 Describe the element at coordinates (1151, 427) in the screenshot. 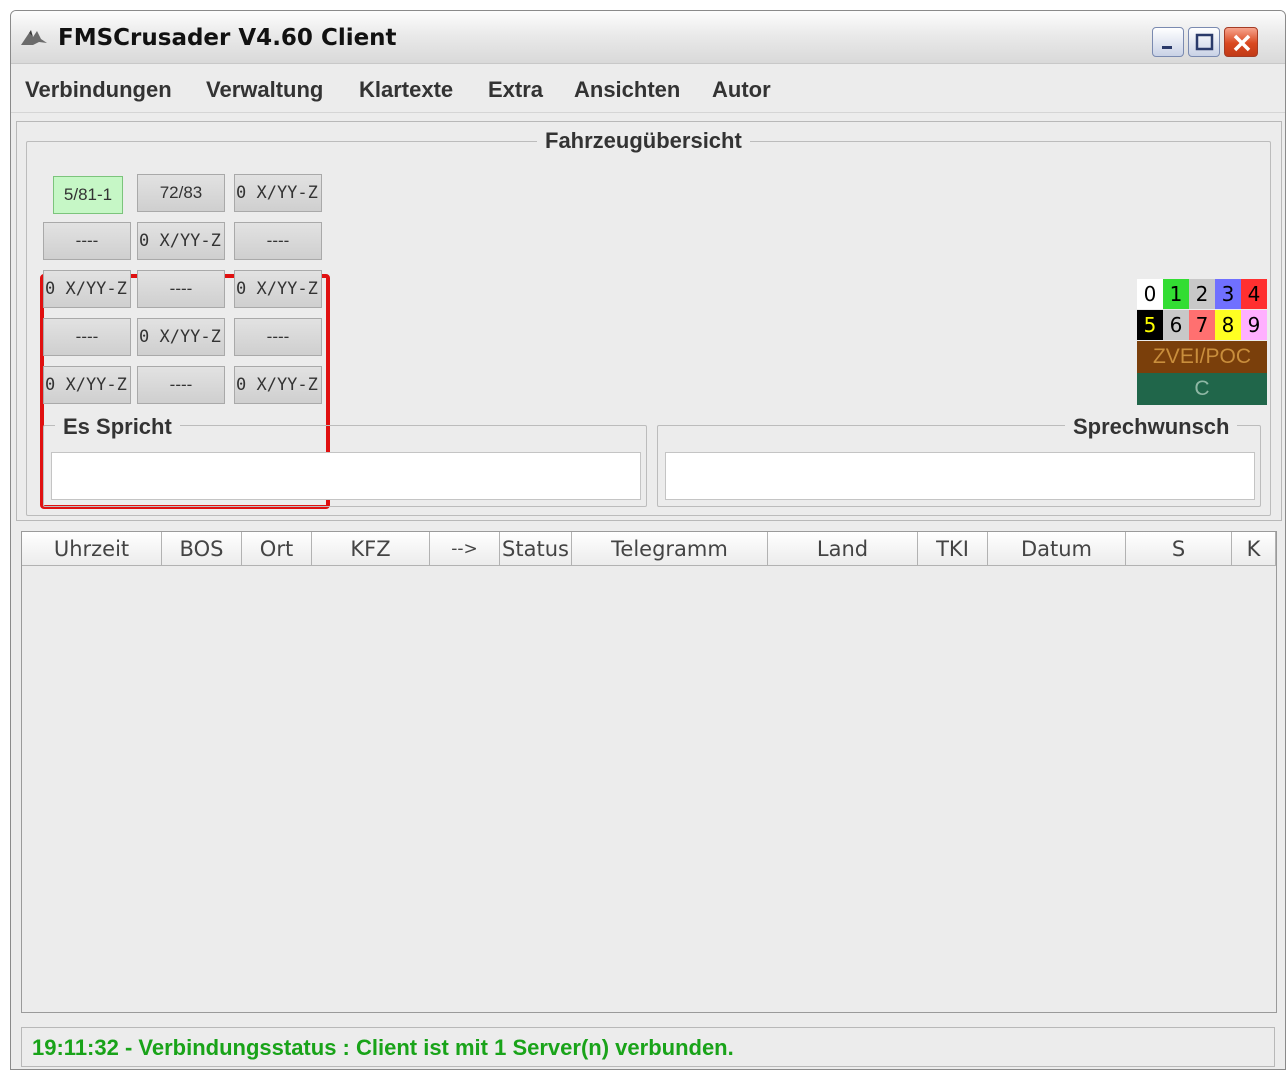

I see `request-label: Sprechwunsch` at that location.